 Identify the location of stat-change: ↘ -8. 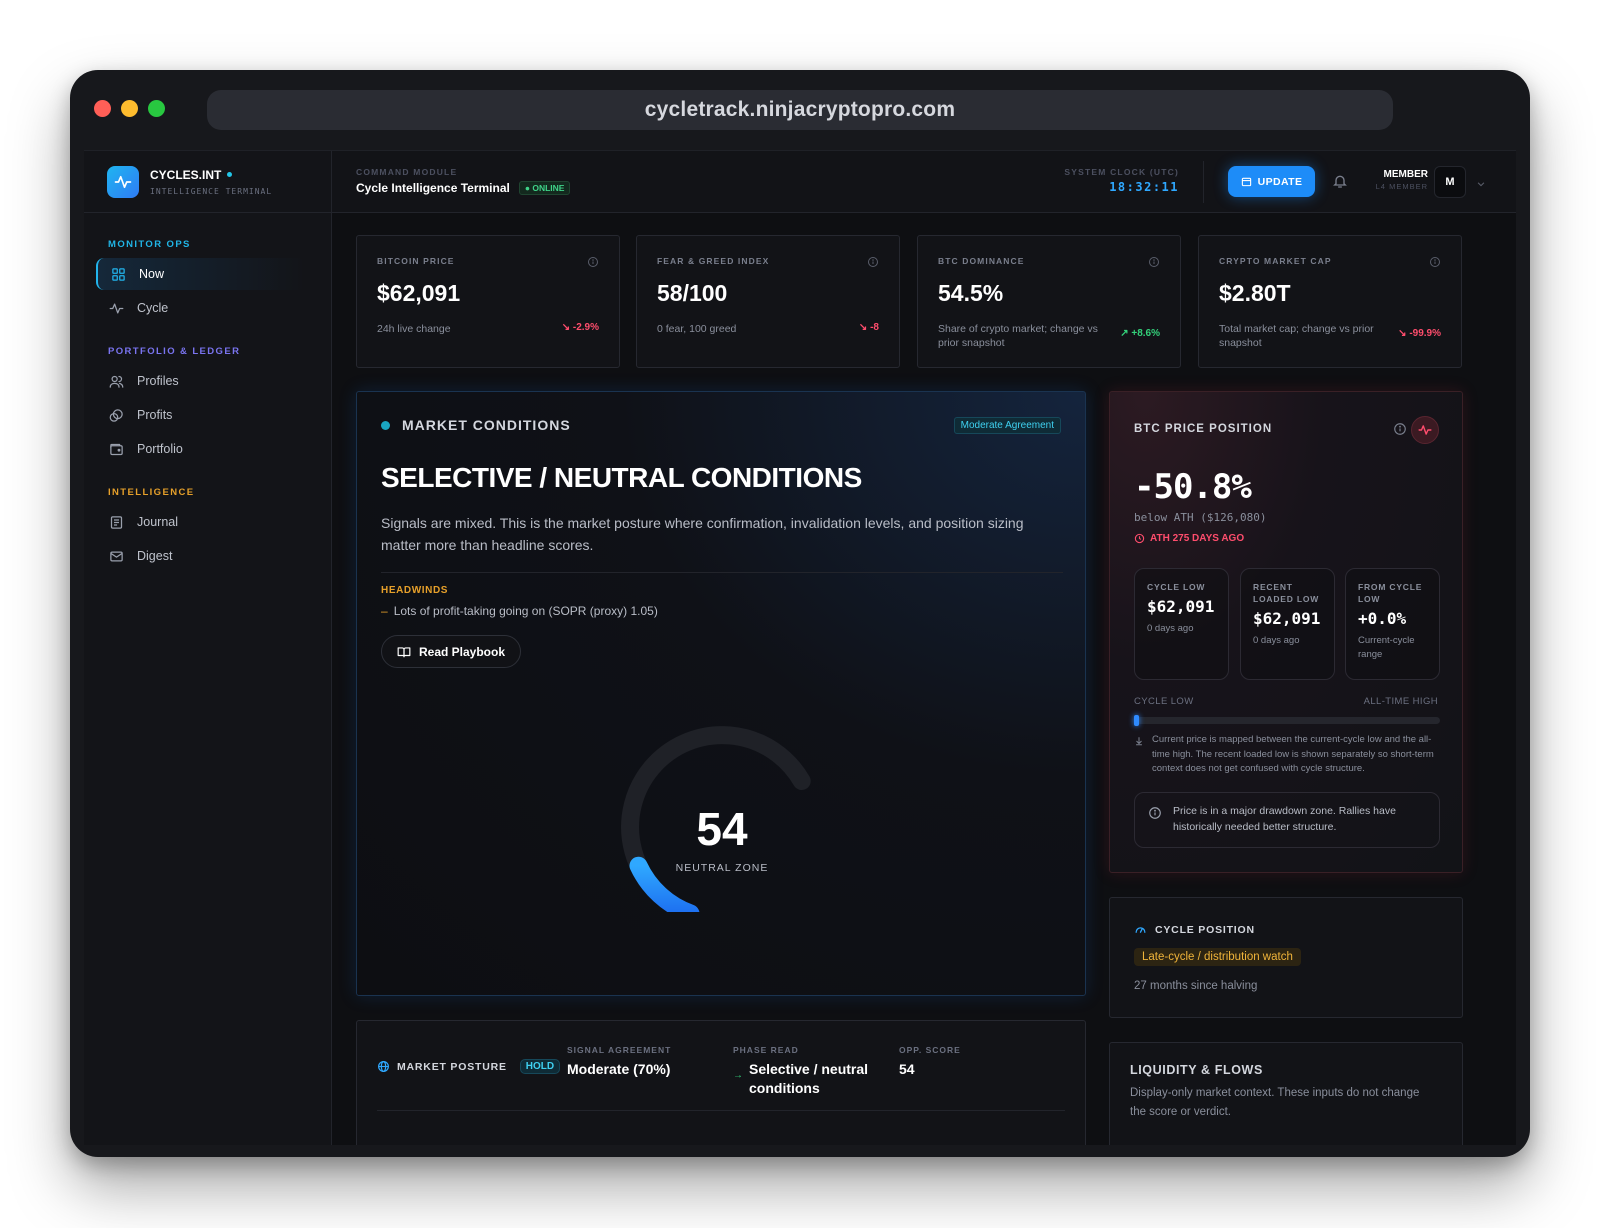
(868, 327).